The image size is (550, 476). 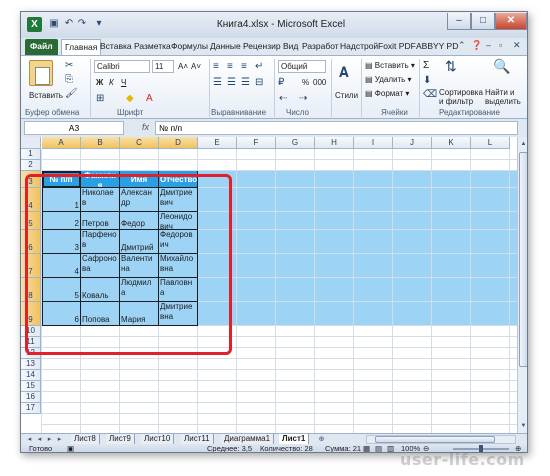 I want to click on doc-close-icon: ✕, so click(x=517, y=45).